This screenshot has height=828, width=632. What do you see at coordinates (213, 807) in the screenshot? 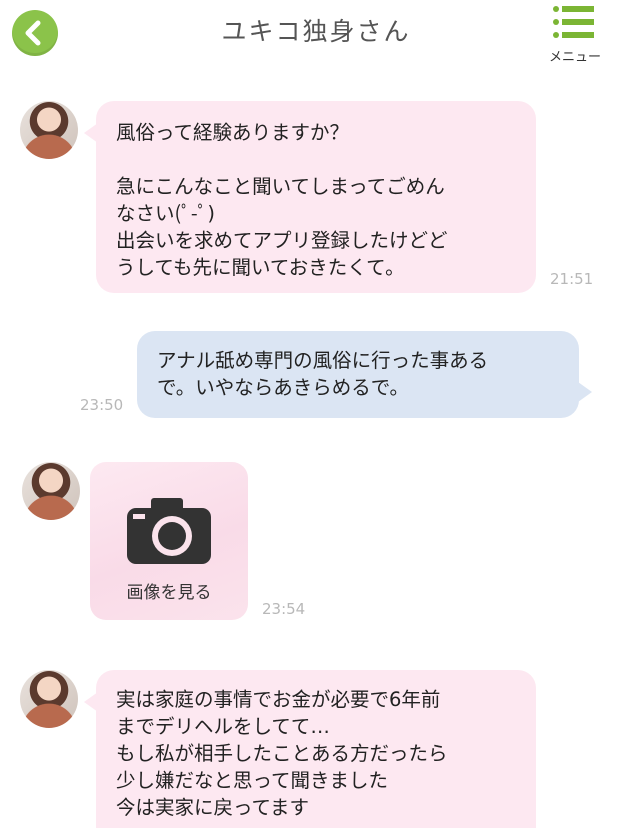
I see `message-line: 今は実家に戻ってます` at bounding box center [213, 807].